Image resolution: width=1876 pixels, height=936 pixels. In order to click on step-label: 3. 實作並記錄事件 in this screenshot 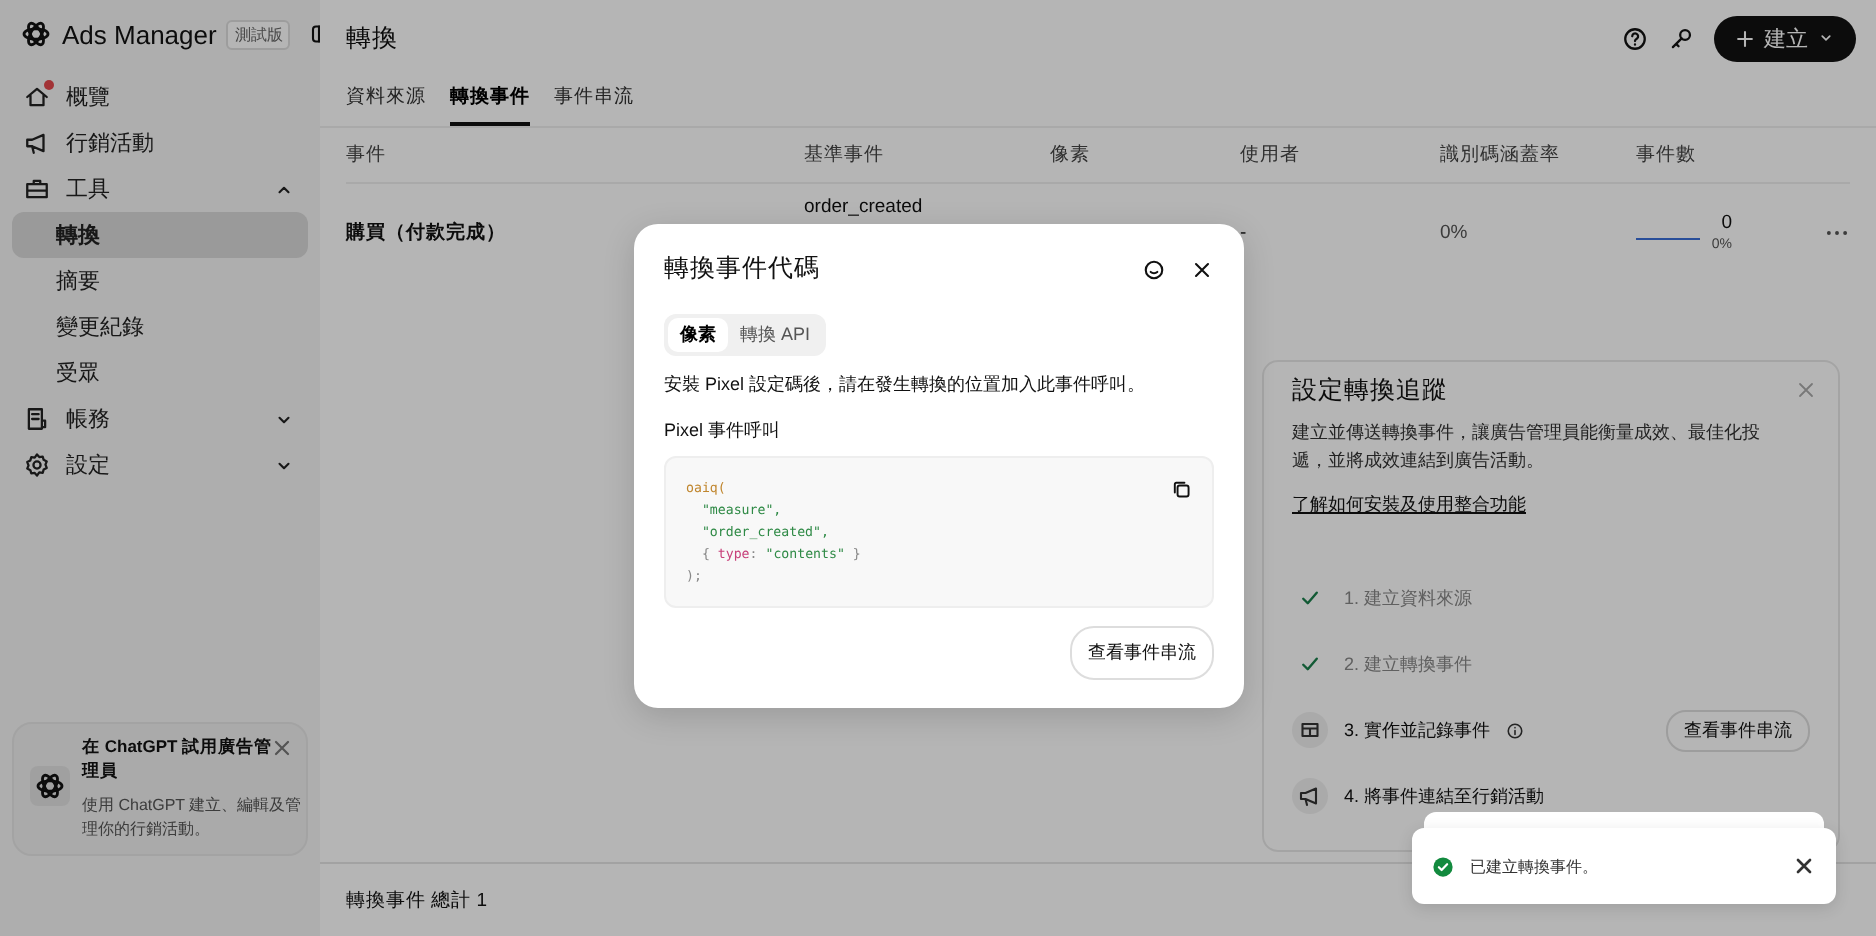, I will do `click(1417, 730)`.